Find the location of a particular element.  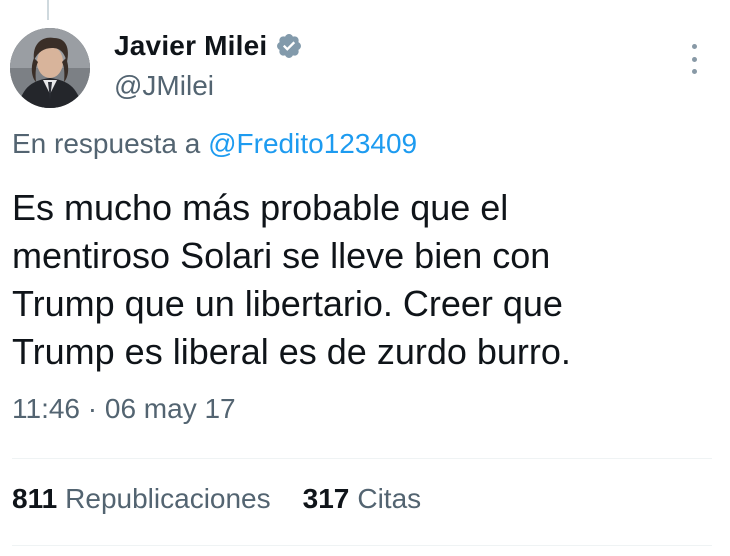

author-name: Javier Milei is located at coordinates (190, 46).